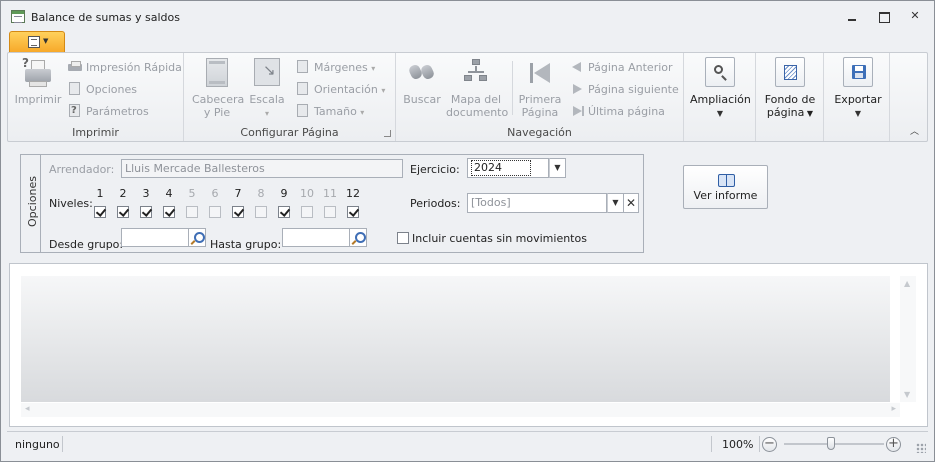  What do you see at coordinates (460, 410) in the screenshot?
I see `horizontal-scrollbar: ◂ ▸` at bounding box center [460, 410].